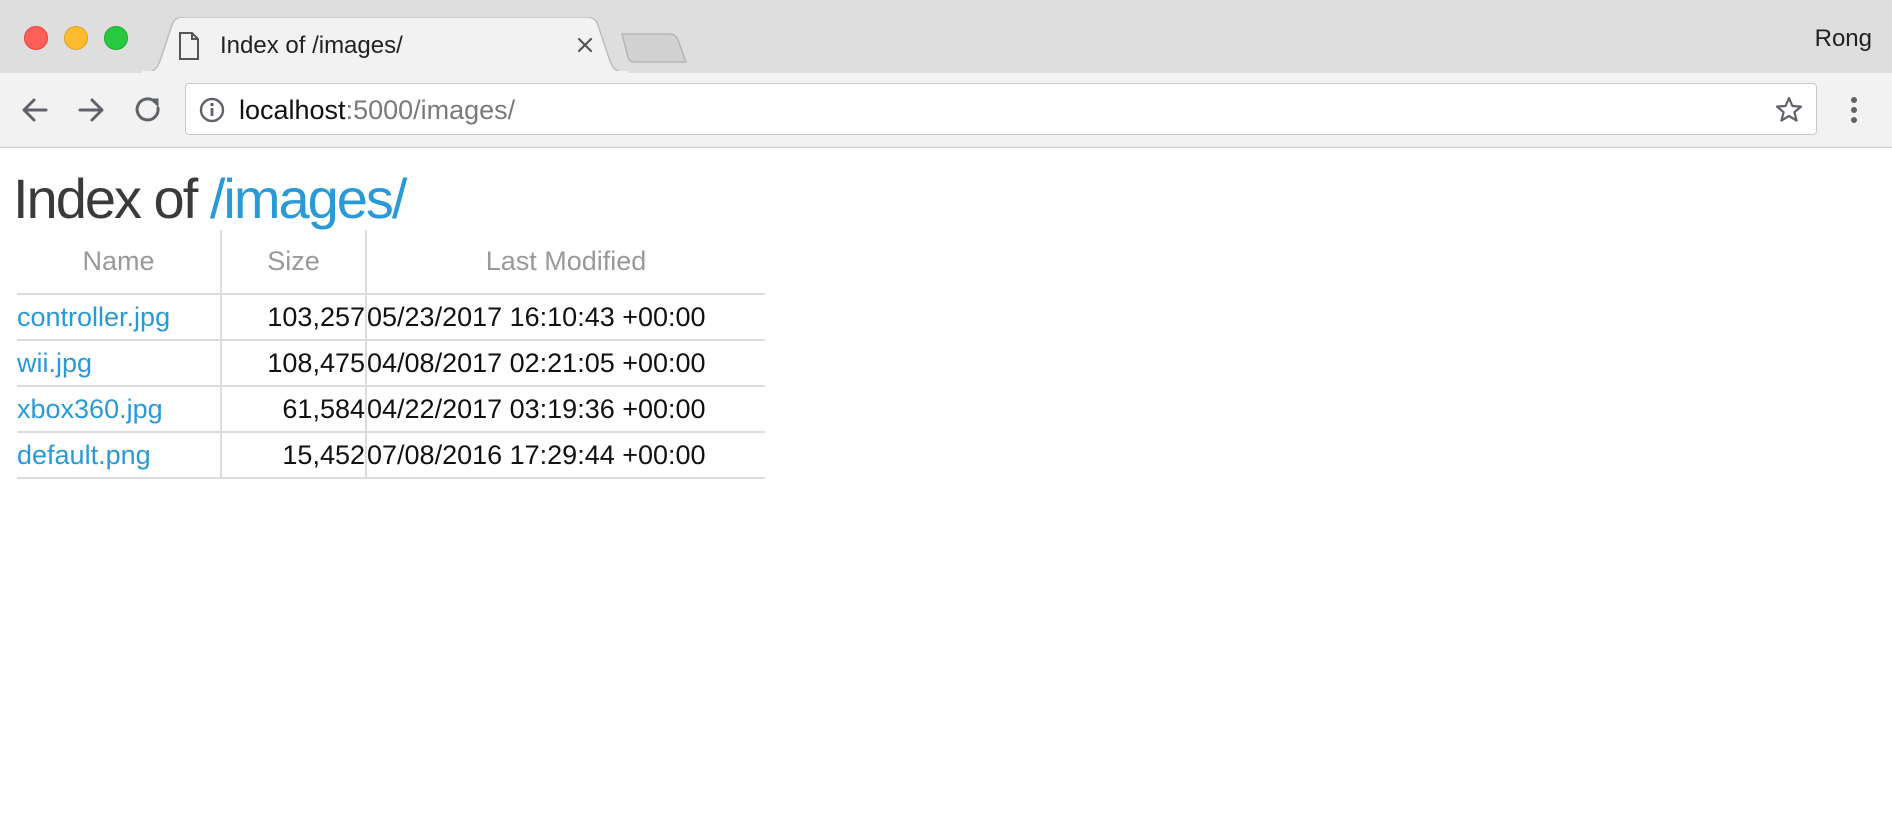 This screenshot has height=822, width=1892. I want to click on file-name-cell: xbox360.jpg, so click(119, 409).